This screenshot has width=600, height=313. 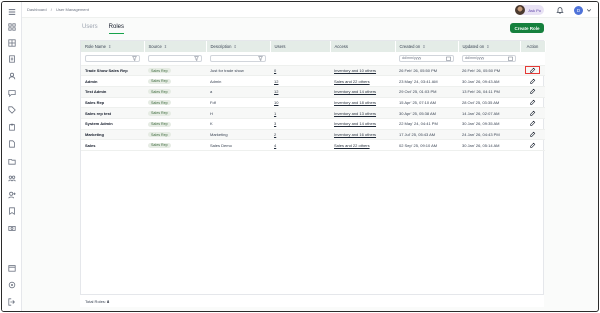 I want to click on user-icon, so click(x=12, y=76).